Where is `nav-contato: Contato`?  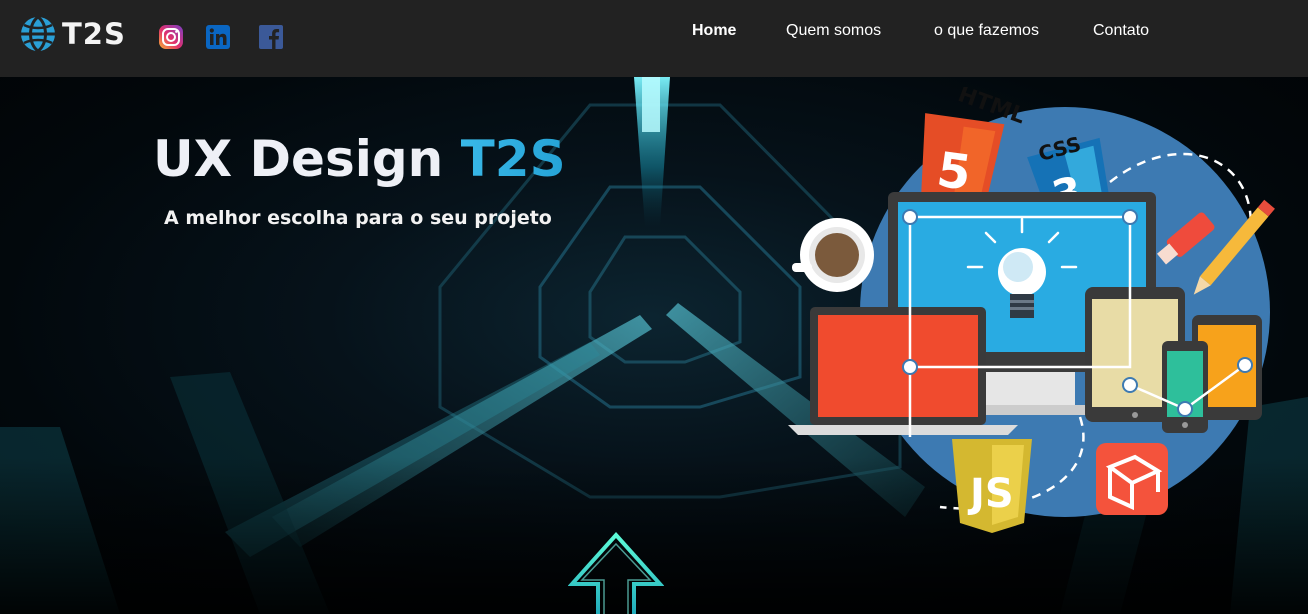
nav-contato: Contato is located at coordinates (1121, 31).